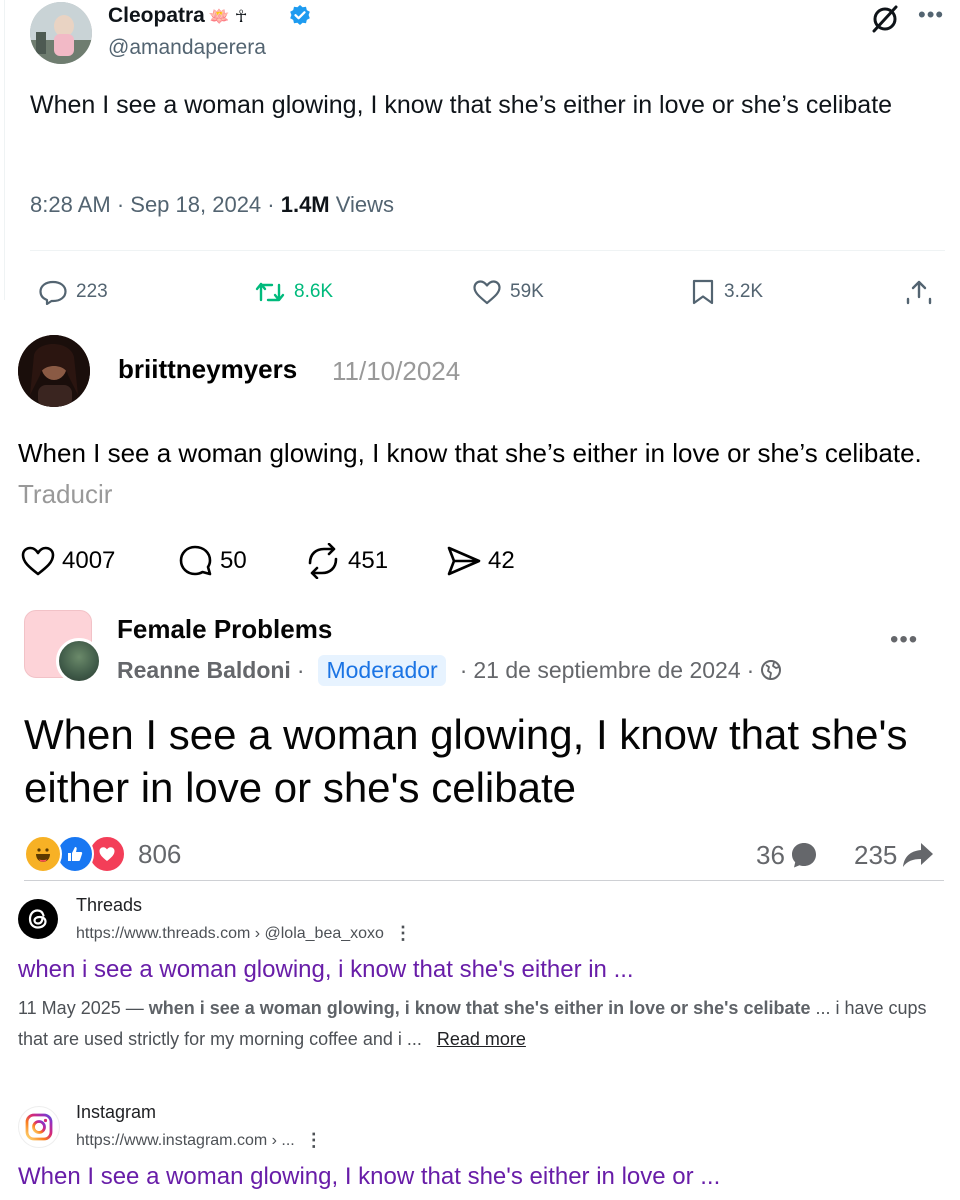 This screenshot has width=960, height=1200. What do you see at coordinates (73, 292) in the screenshot?
I see `reply-button: 223` at bounding box center [73, 292].